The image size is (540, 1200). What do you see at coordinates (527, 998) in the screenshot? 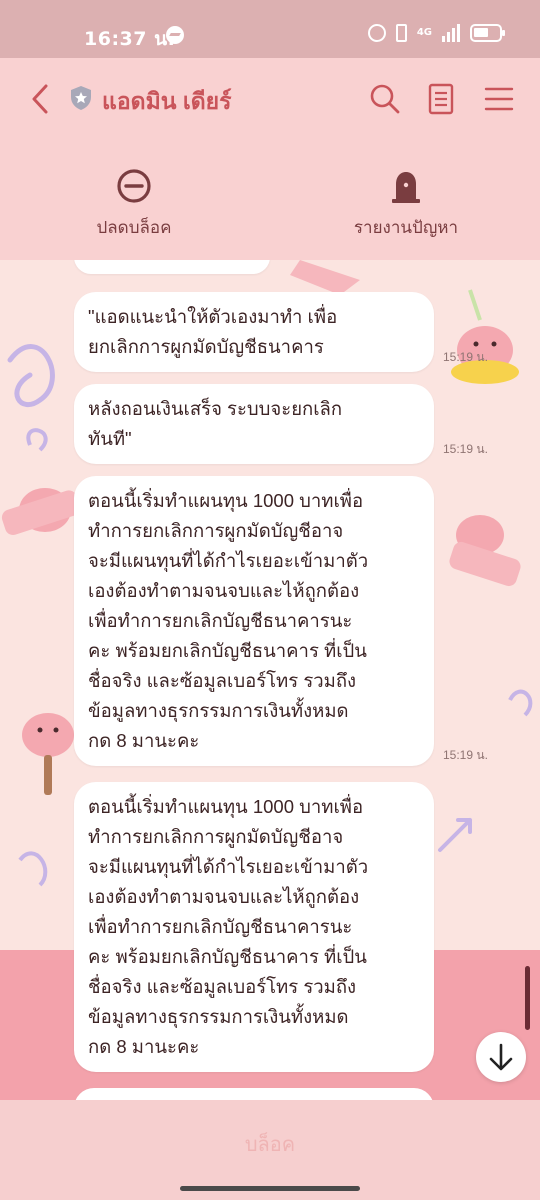
I see `scrollbar` at bounding box center [527, 998].